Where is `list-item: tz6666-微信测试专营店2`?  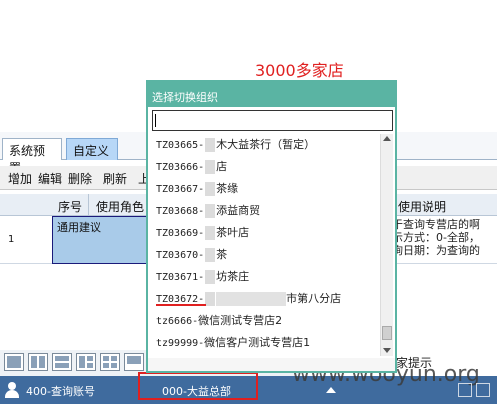
list-item: tz6666-微信测试专营店2 is located at coordinates (267, 322).